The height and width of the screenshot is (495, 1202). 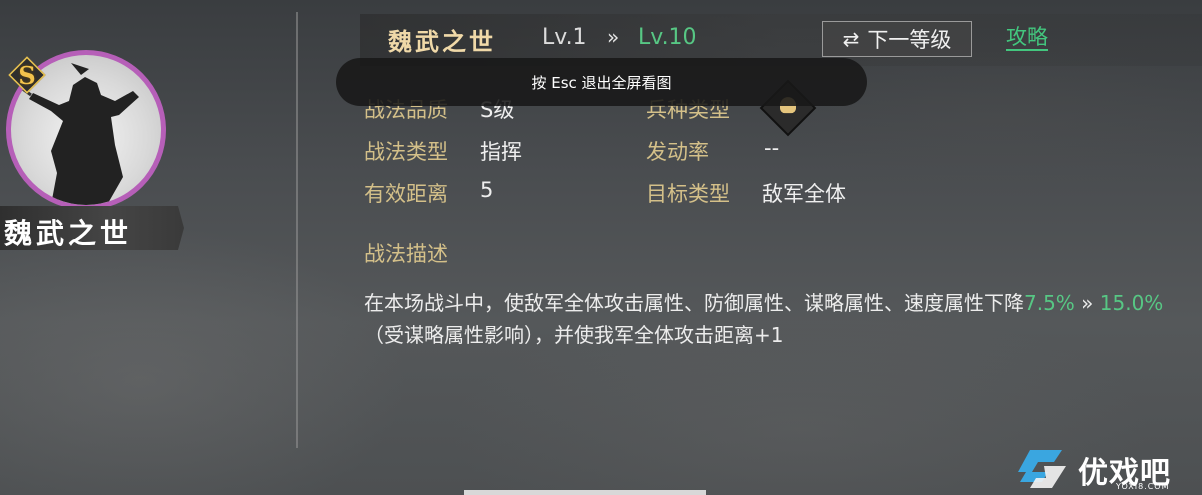 I want to click on next-level-label: 下一等级, so click(x=909, y=40).